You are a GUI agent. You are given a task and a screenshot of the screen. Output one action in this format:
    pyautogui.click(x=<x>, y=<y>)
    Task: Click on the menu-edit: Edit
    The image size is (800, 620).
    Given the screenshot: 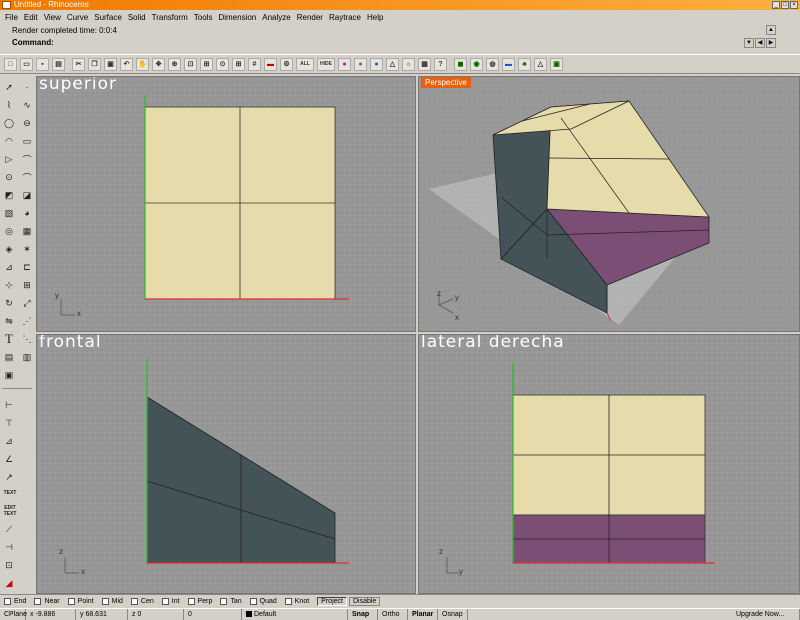 What is the action you would take?
    pyautogui.click(x=31, y=17)
    